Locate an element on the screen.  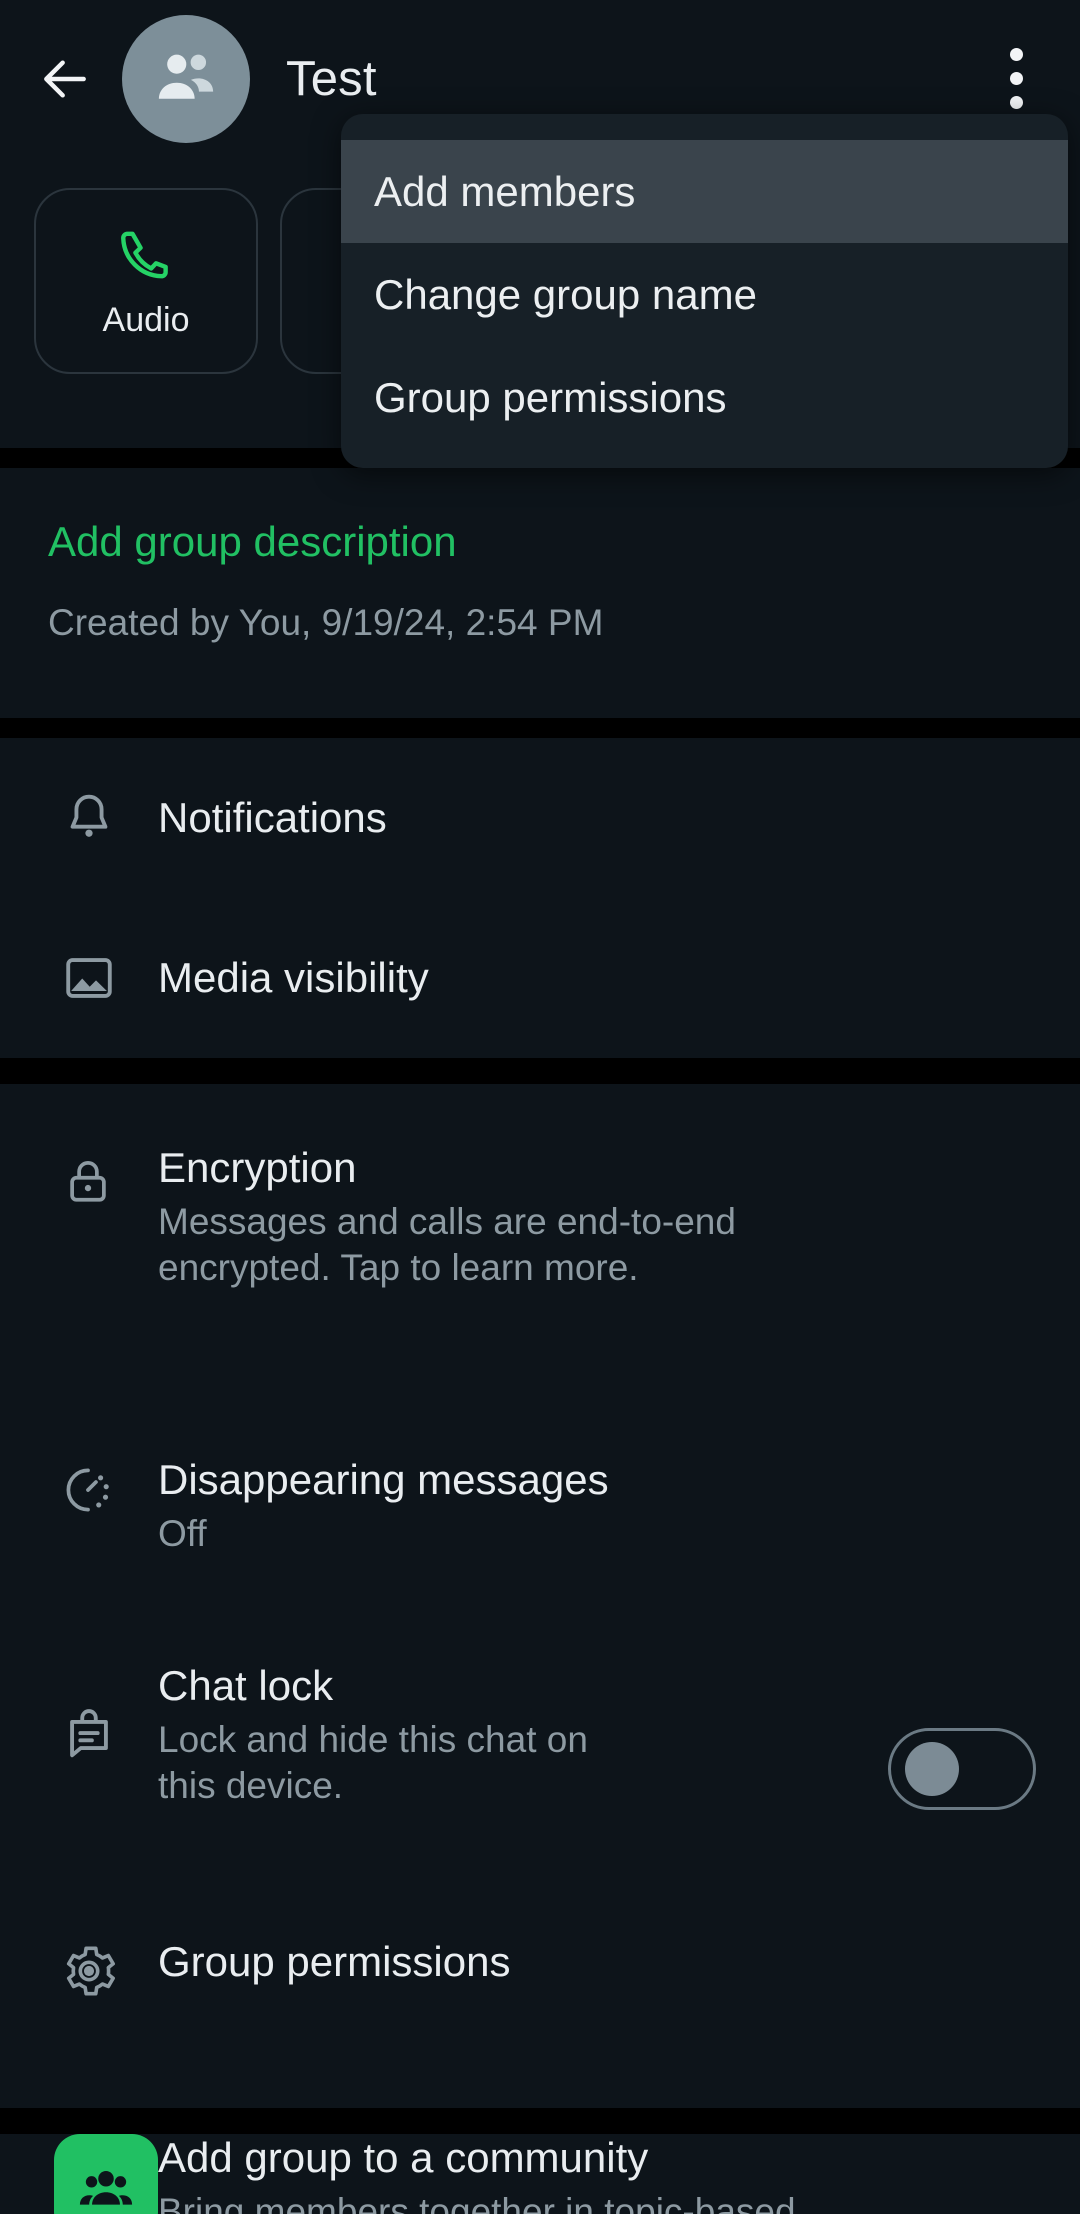
group-permissions-text: Group permissions is located at coordinates (595, 1961).